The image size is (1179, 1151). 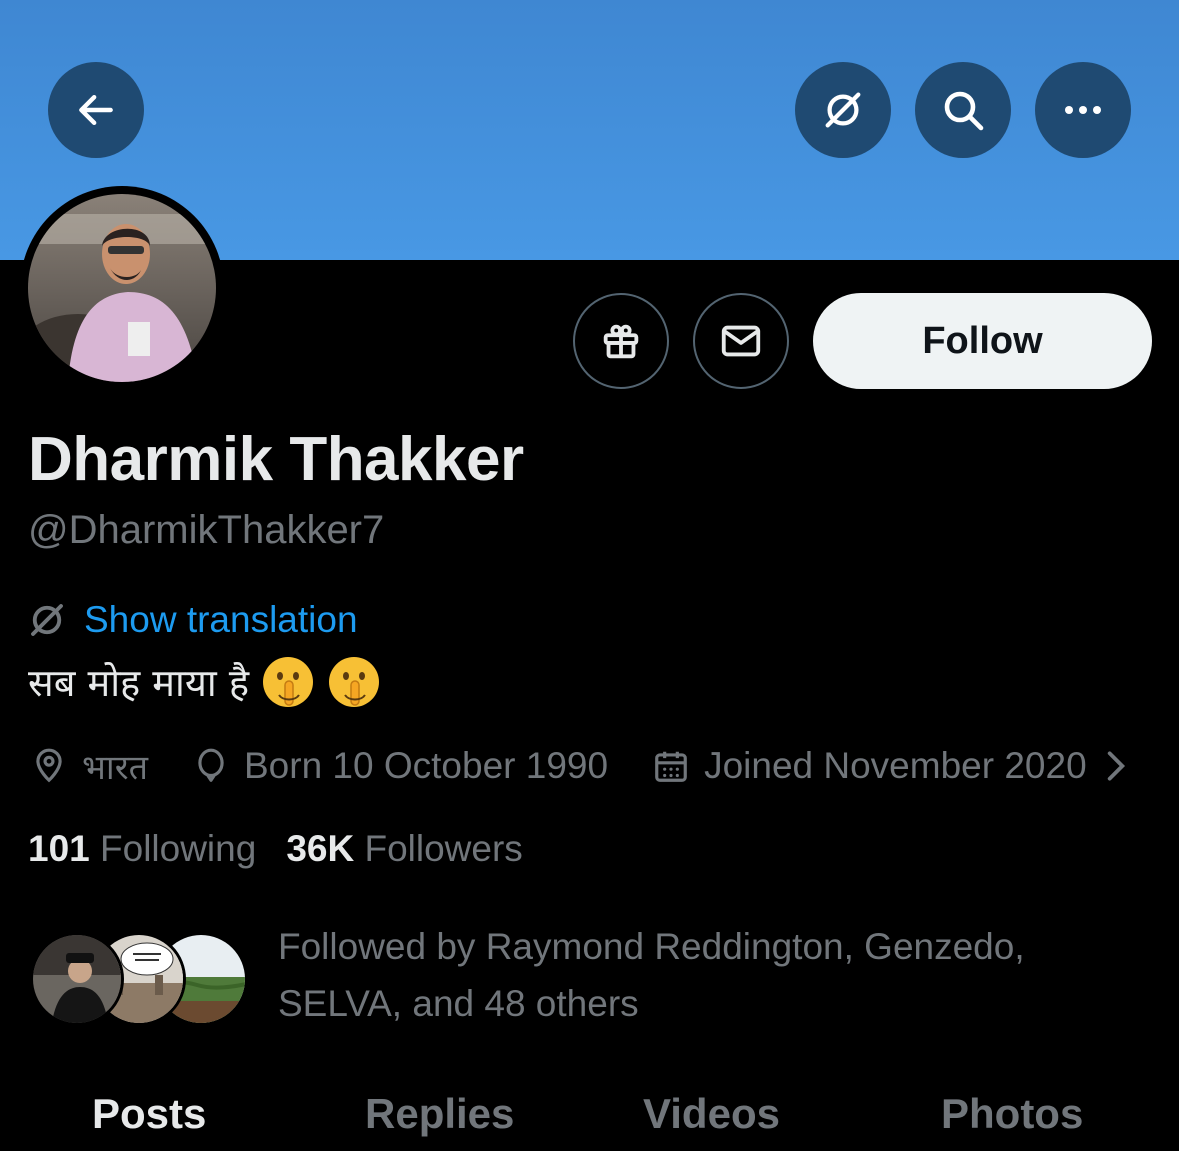 I want to click on birthday-text: Born 10 October 1990, so click(x=426, y=765).